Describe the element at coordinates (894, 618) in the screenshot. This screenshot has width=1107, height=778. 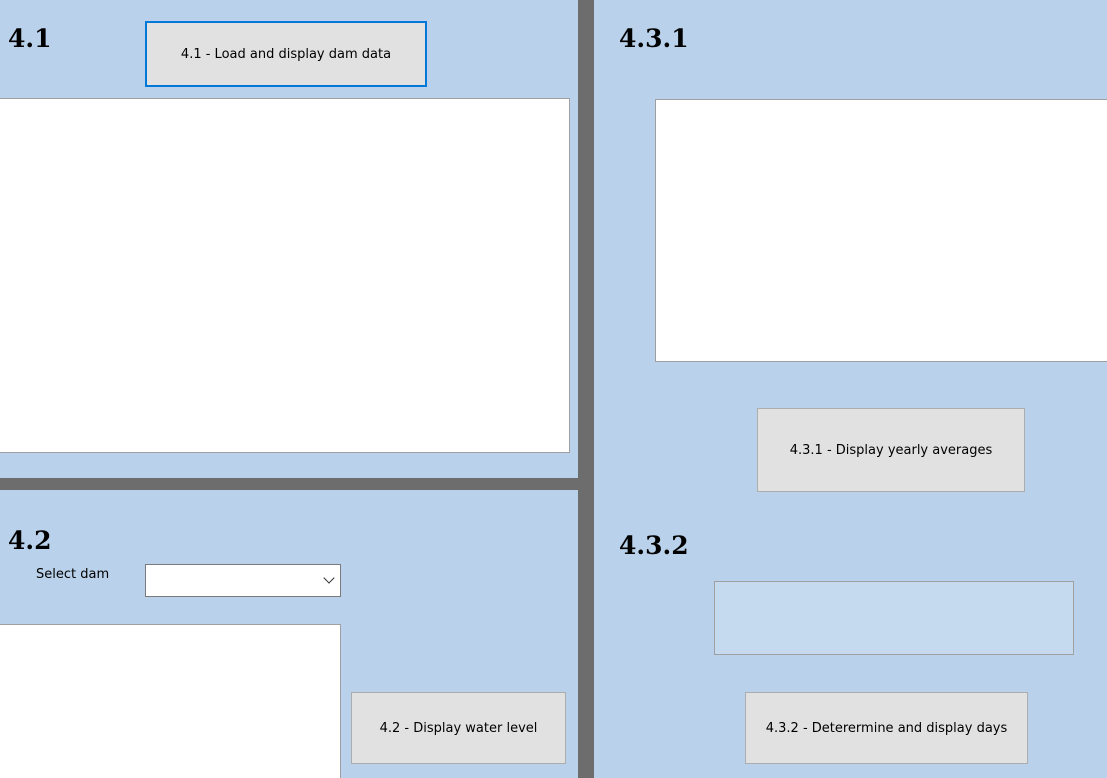
I see `days-result-box` at that location.